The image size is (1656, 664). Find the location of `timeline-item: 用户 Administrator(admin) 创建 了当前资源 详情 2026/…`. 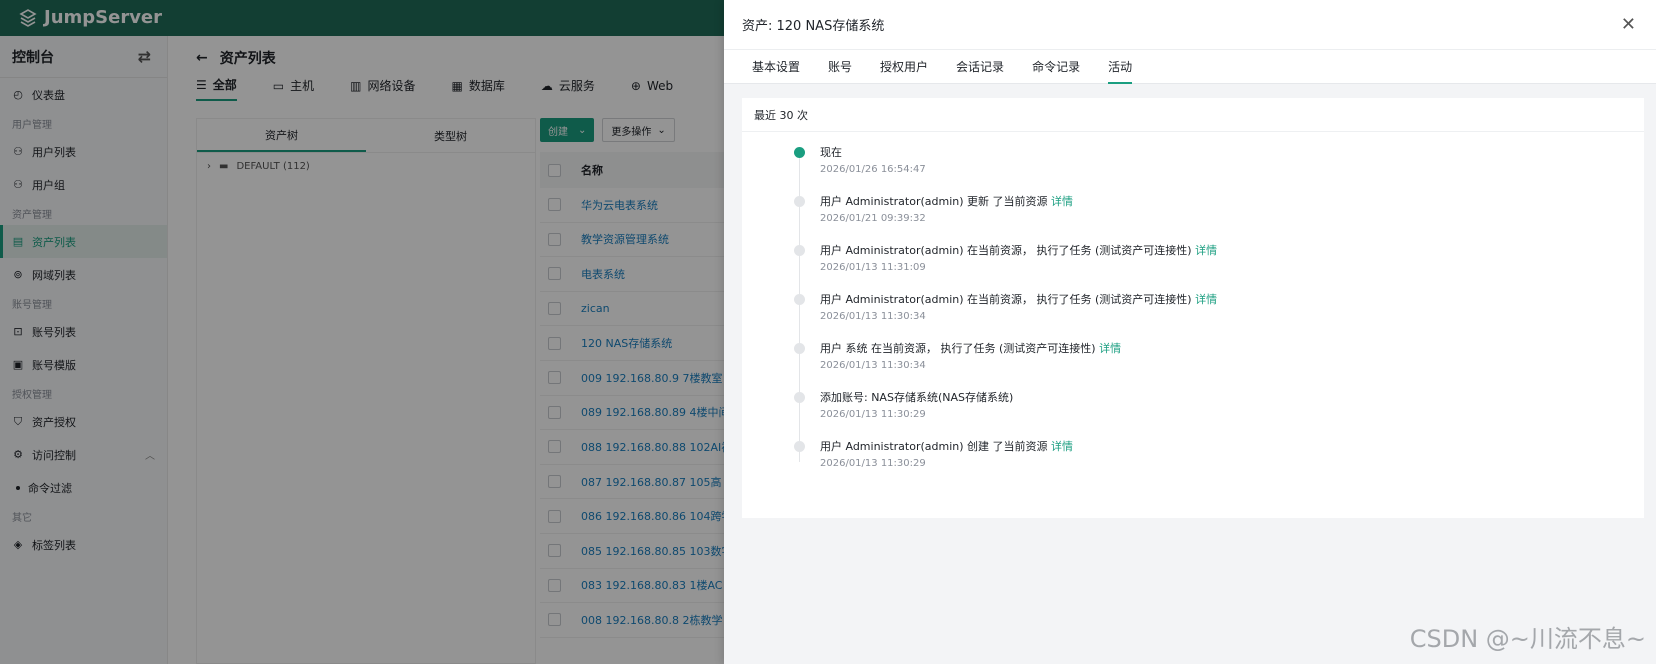

timeline-item: 用户 Administrator(admin) 创建 了当前资源 详情 2026/… is located at coordinates (1193, 460).